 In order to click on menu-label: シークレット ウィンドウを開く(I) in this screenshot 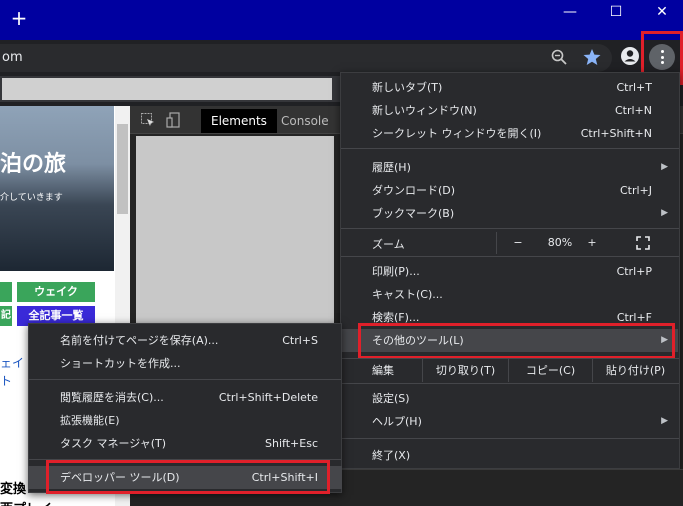, I will do `click(457, 133)`.